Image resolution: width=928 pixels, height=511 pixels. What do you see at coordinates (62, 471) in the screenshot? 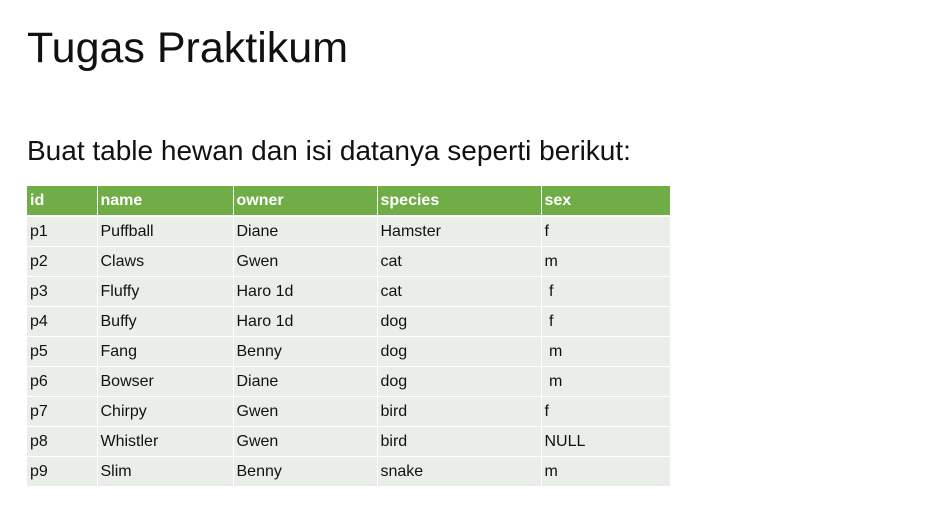
I see `cell-id: p9` at bounding box center [62, 471].